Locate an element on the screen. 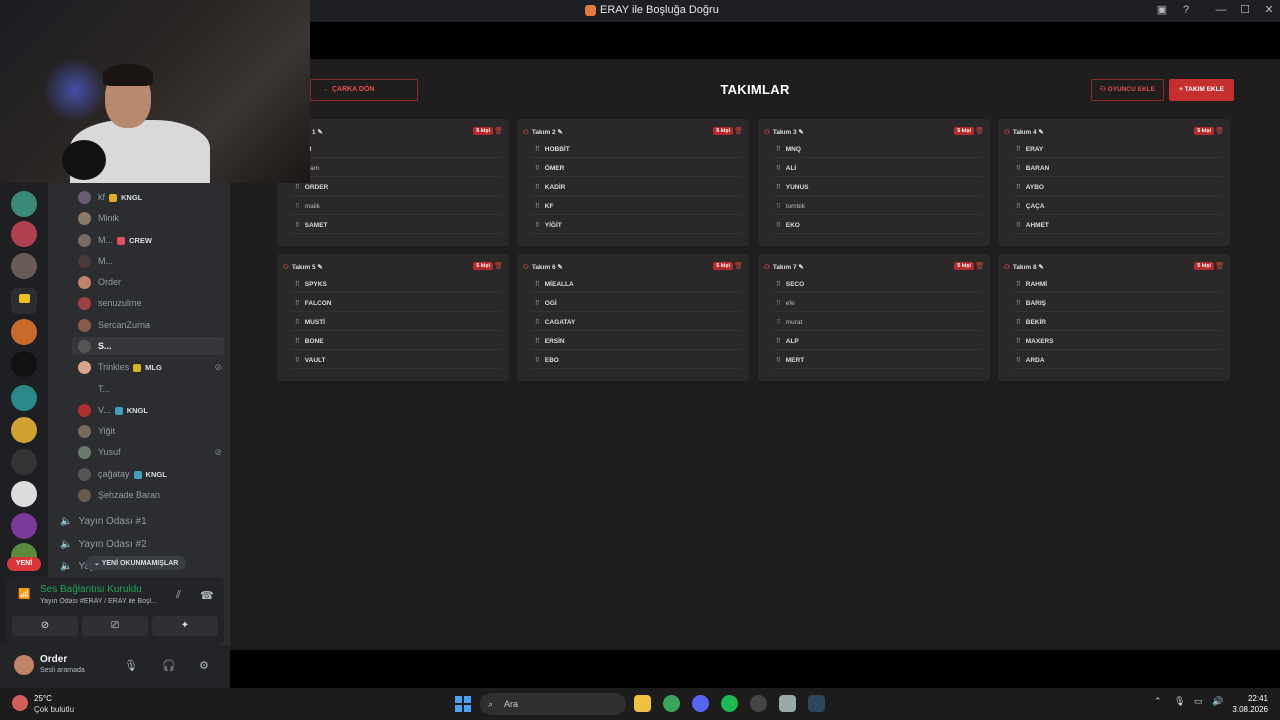 This screenshot has height=720, width=1280. add-team-button: + TAKIM EKLE is located at coordinates (1201, 90).